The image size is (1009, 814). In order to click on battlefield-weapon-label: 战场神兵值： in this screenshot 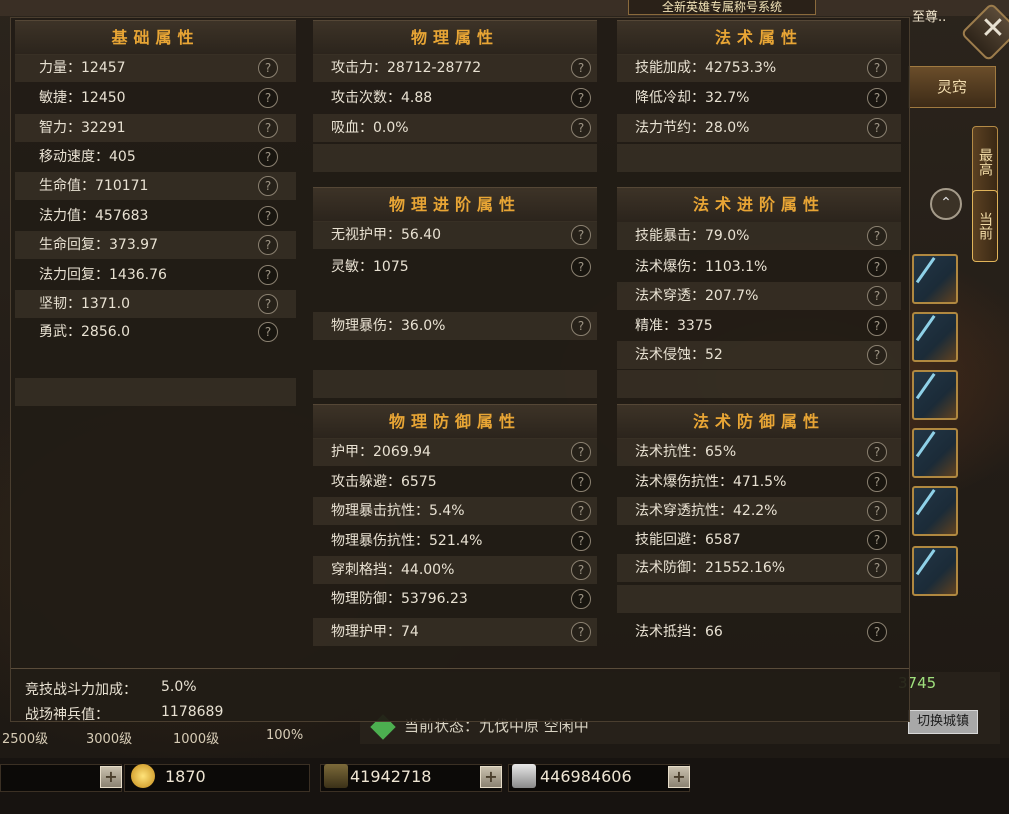, I will do `click(67, 715)`.